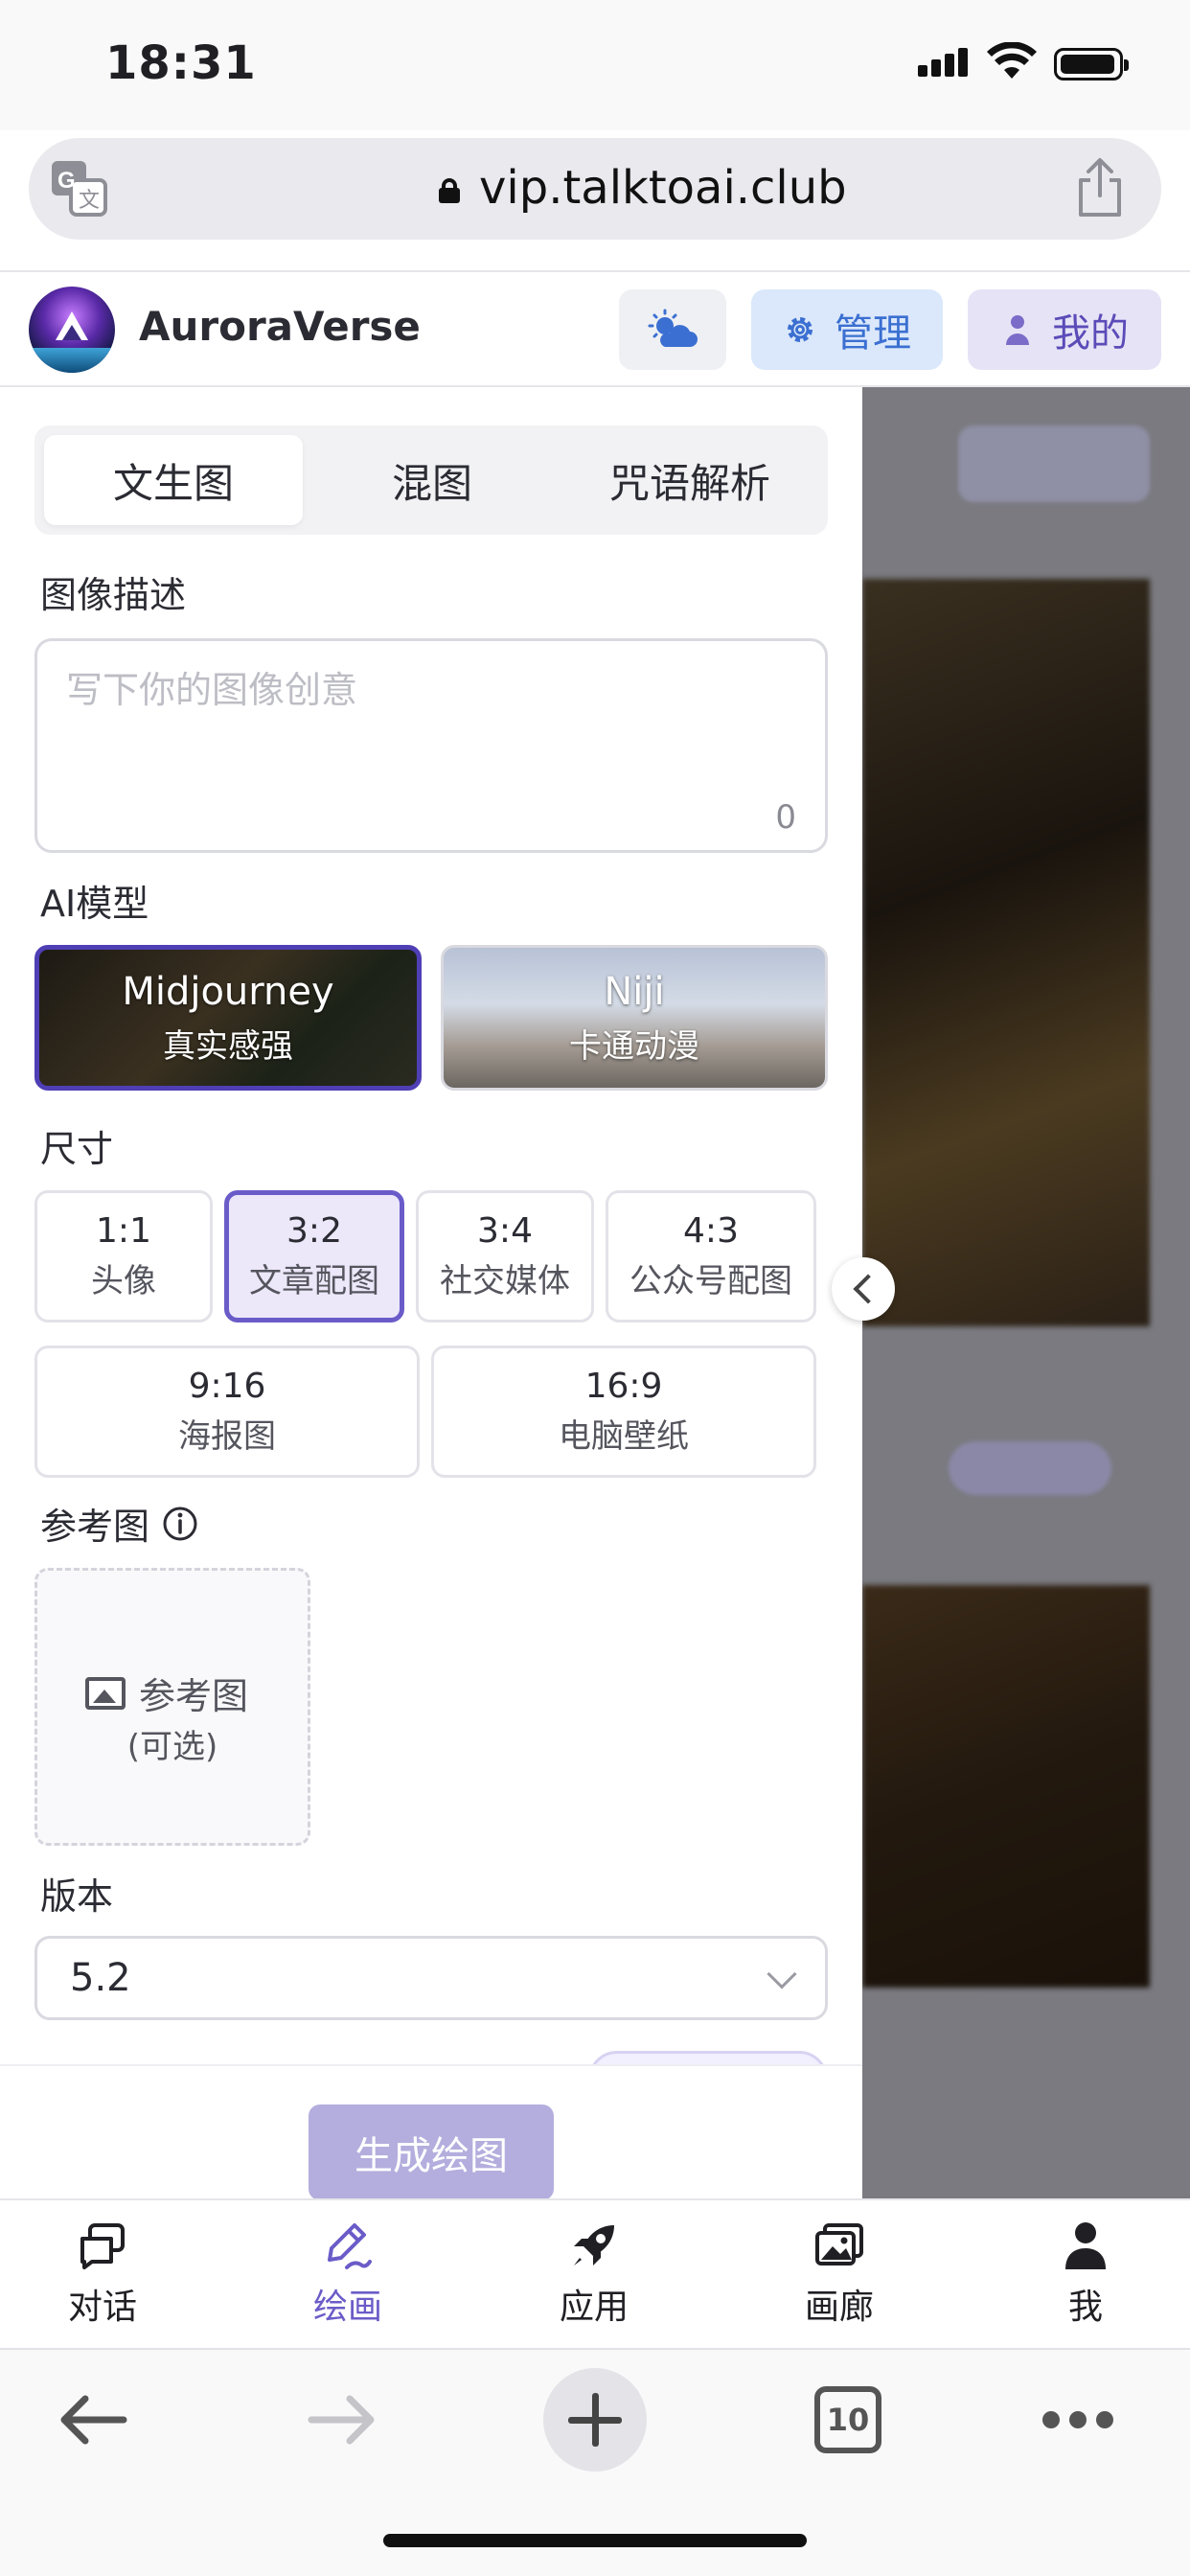 This screenshot has height=2576, width=1190. What do you see at coordinates (114, 595) in the screenshot?
I see `description-label: 图像描述` at bounding box center [114, 595].